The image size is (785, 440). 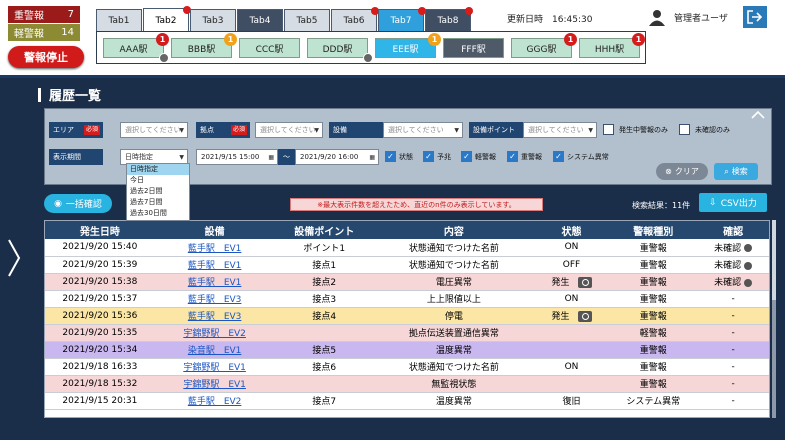 What do you see at coordinates (154, 130) in the screenshot?
I see `area-select: 選択してください ▼` at bounding box center [154, 130].